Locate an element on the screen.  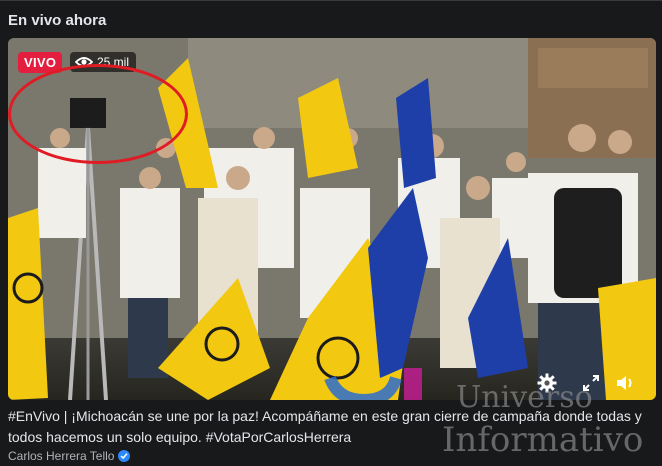
post-author: Carlos Herrera Tello is located at coordinates (69, 456).